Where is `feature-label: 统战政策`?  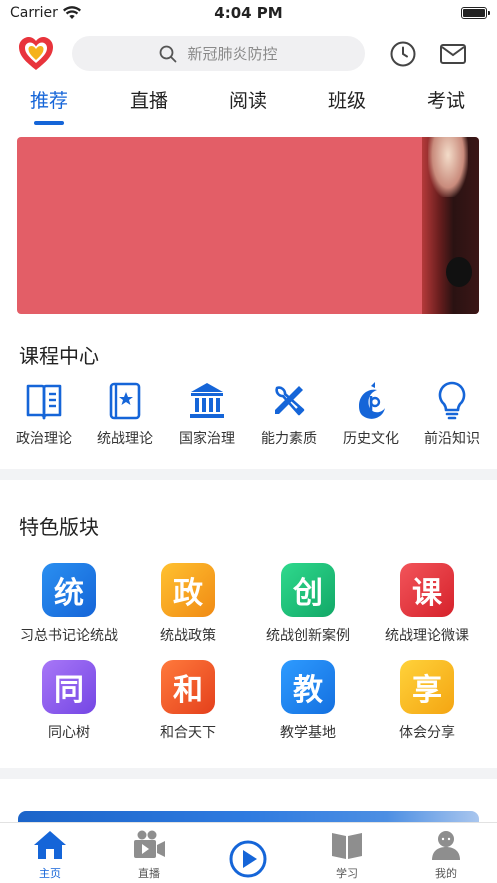
feature-label: 统战政策 is located at coordinates (188, 636).